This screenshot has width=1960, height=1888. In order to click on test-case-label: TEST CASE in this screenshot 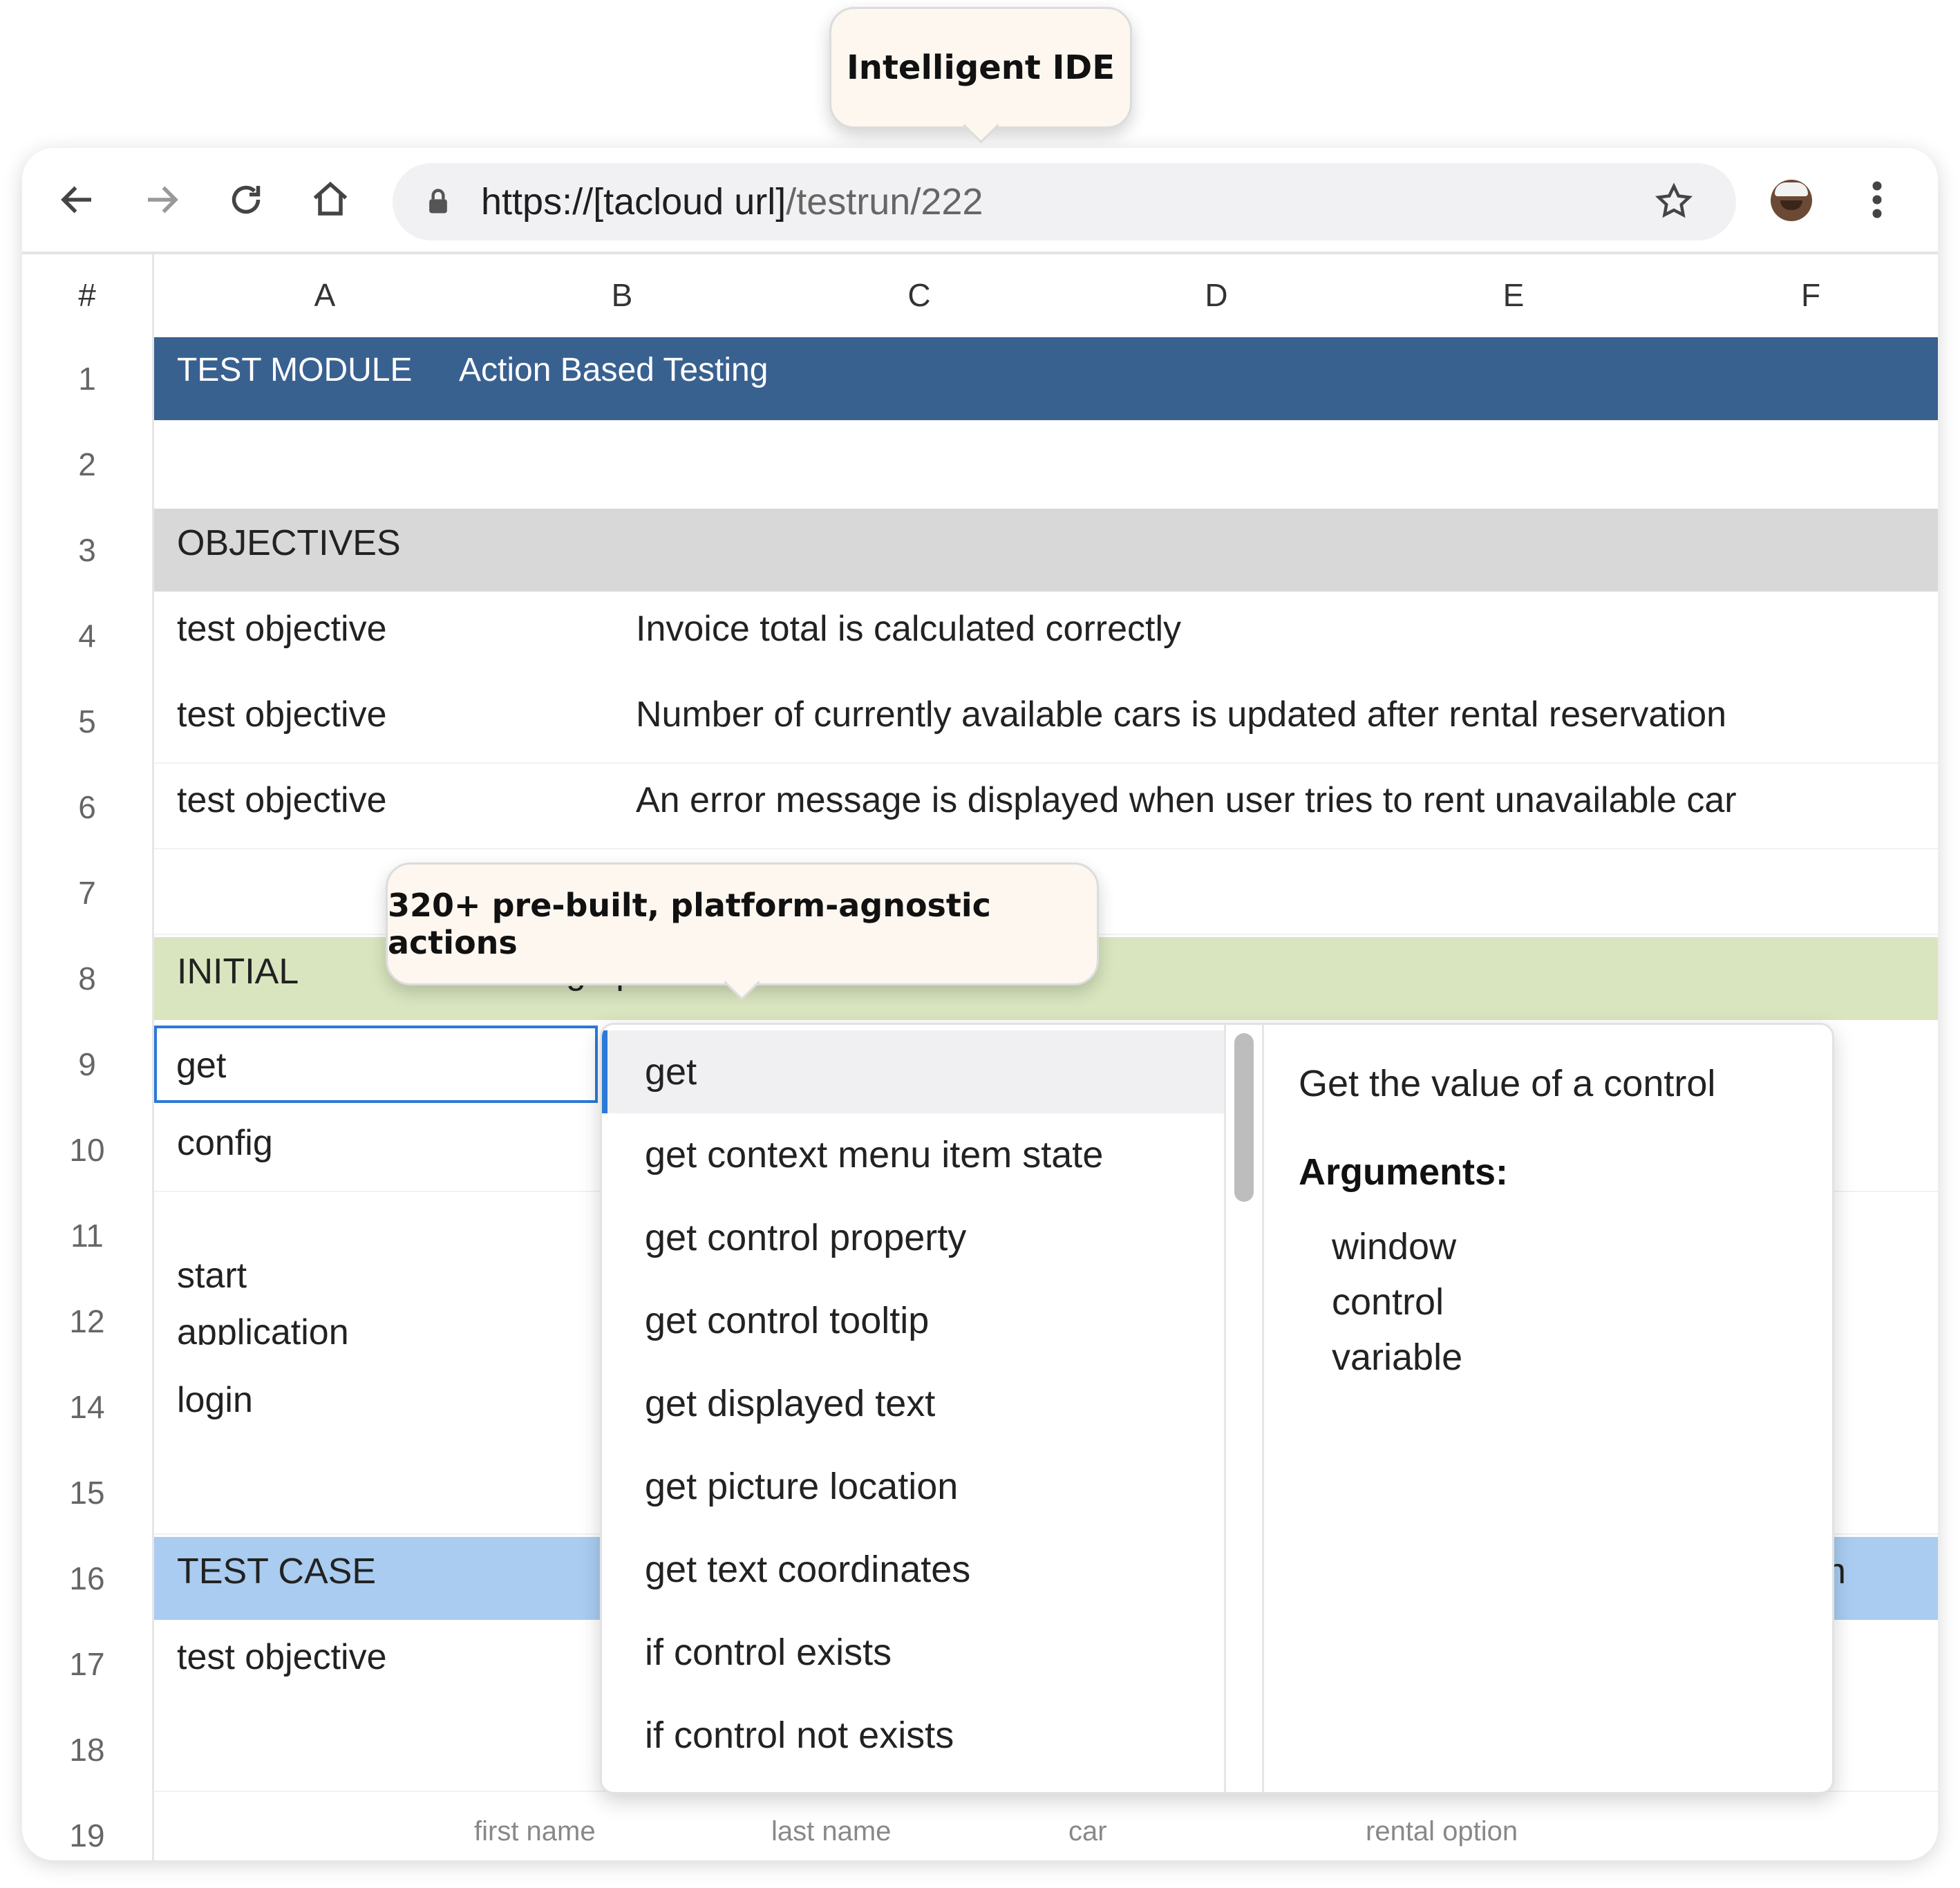, I will do `click(276, 1572)`.